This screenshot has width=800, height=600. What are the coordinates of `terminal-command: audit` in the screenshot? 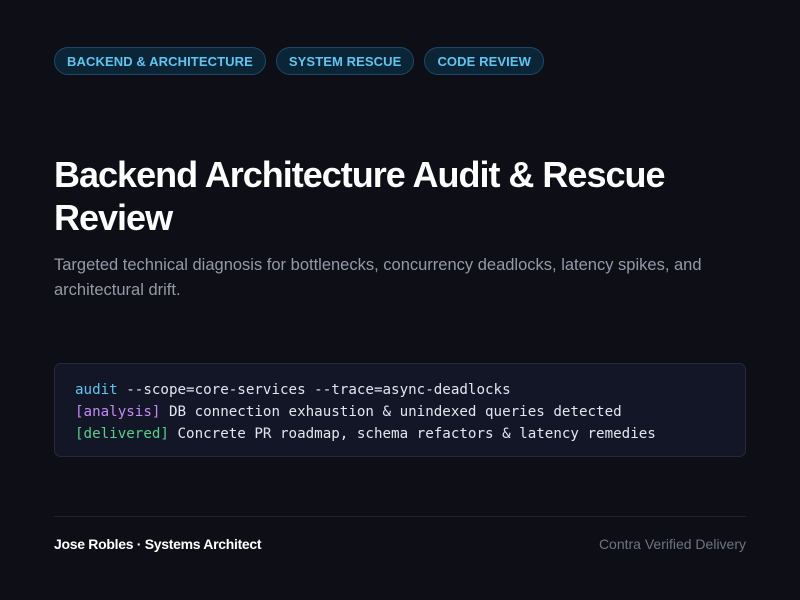 It's located at (96, 390).